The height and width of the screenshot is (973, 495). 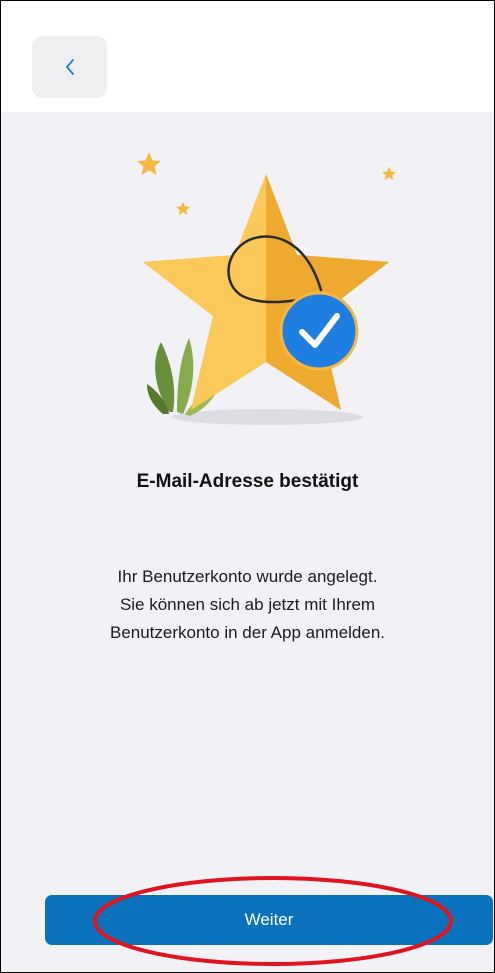 What do you see at coordinates (247, 576) in the screenshot?
I see `message-line: Ihr Benutzerkonto wurde angelegt.` at bounding box center [247, 576].